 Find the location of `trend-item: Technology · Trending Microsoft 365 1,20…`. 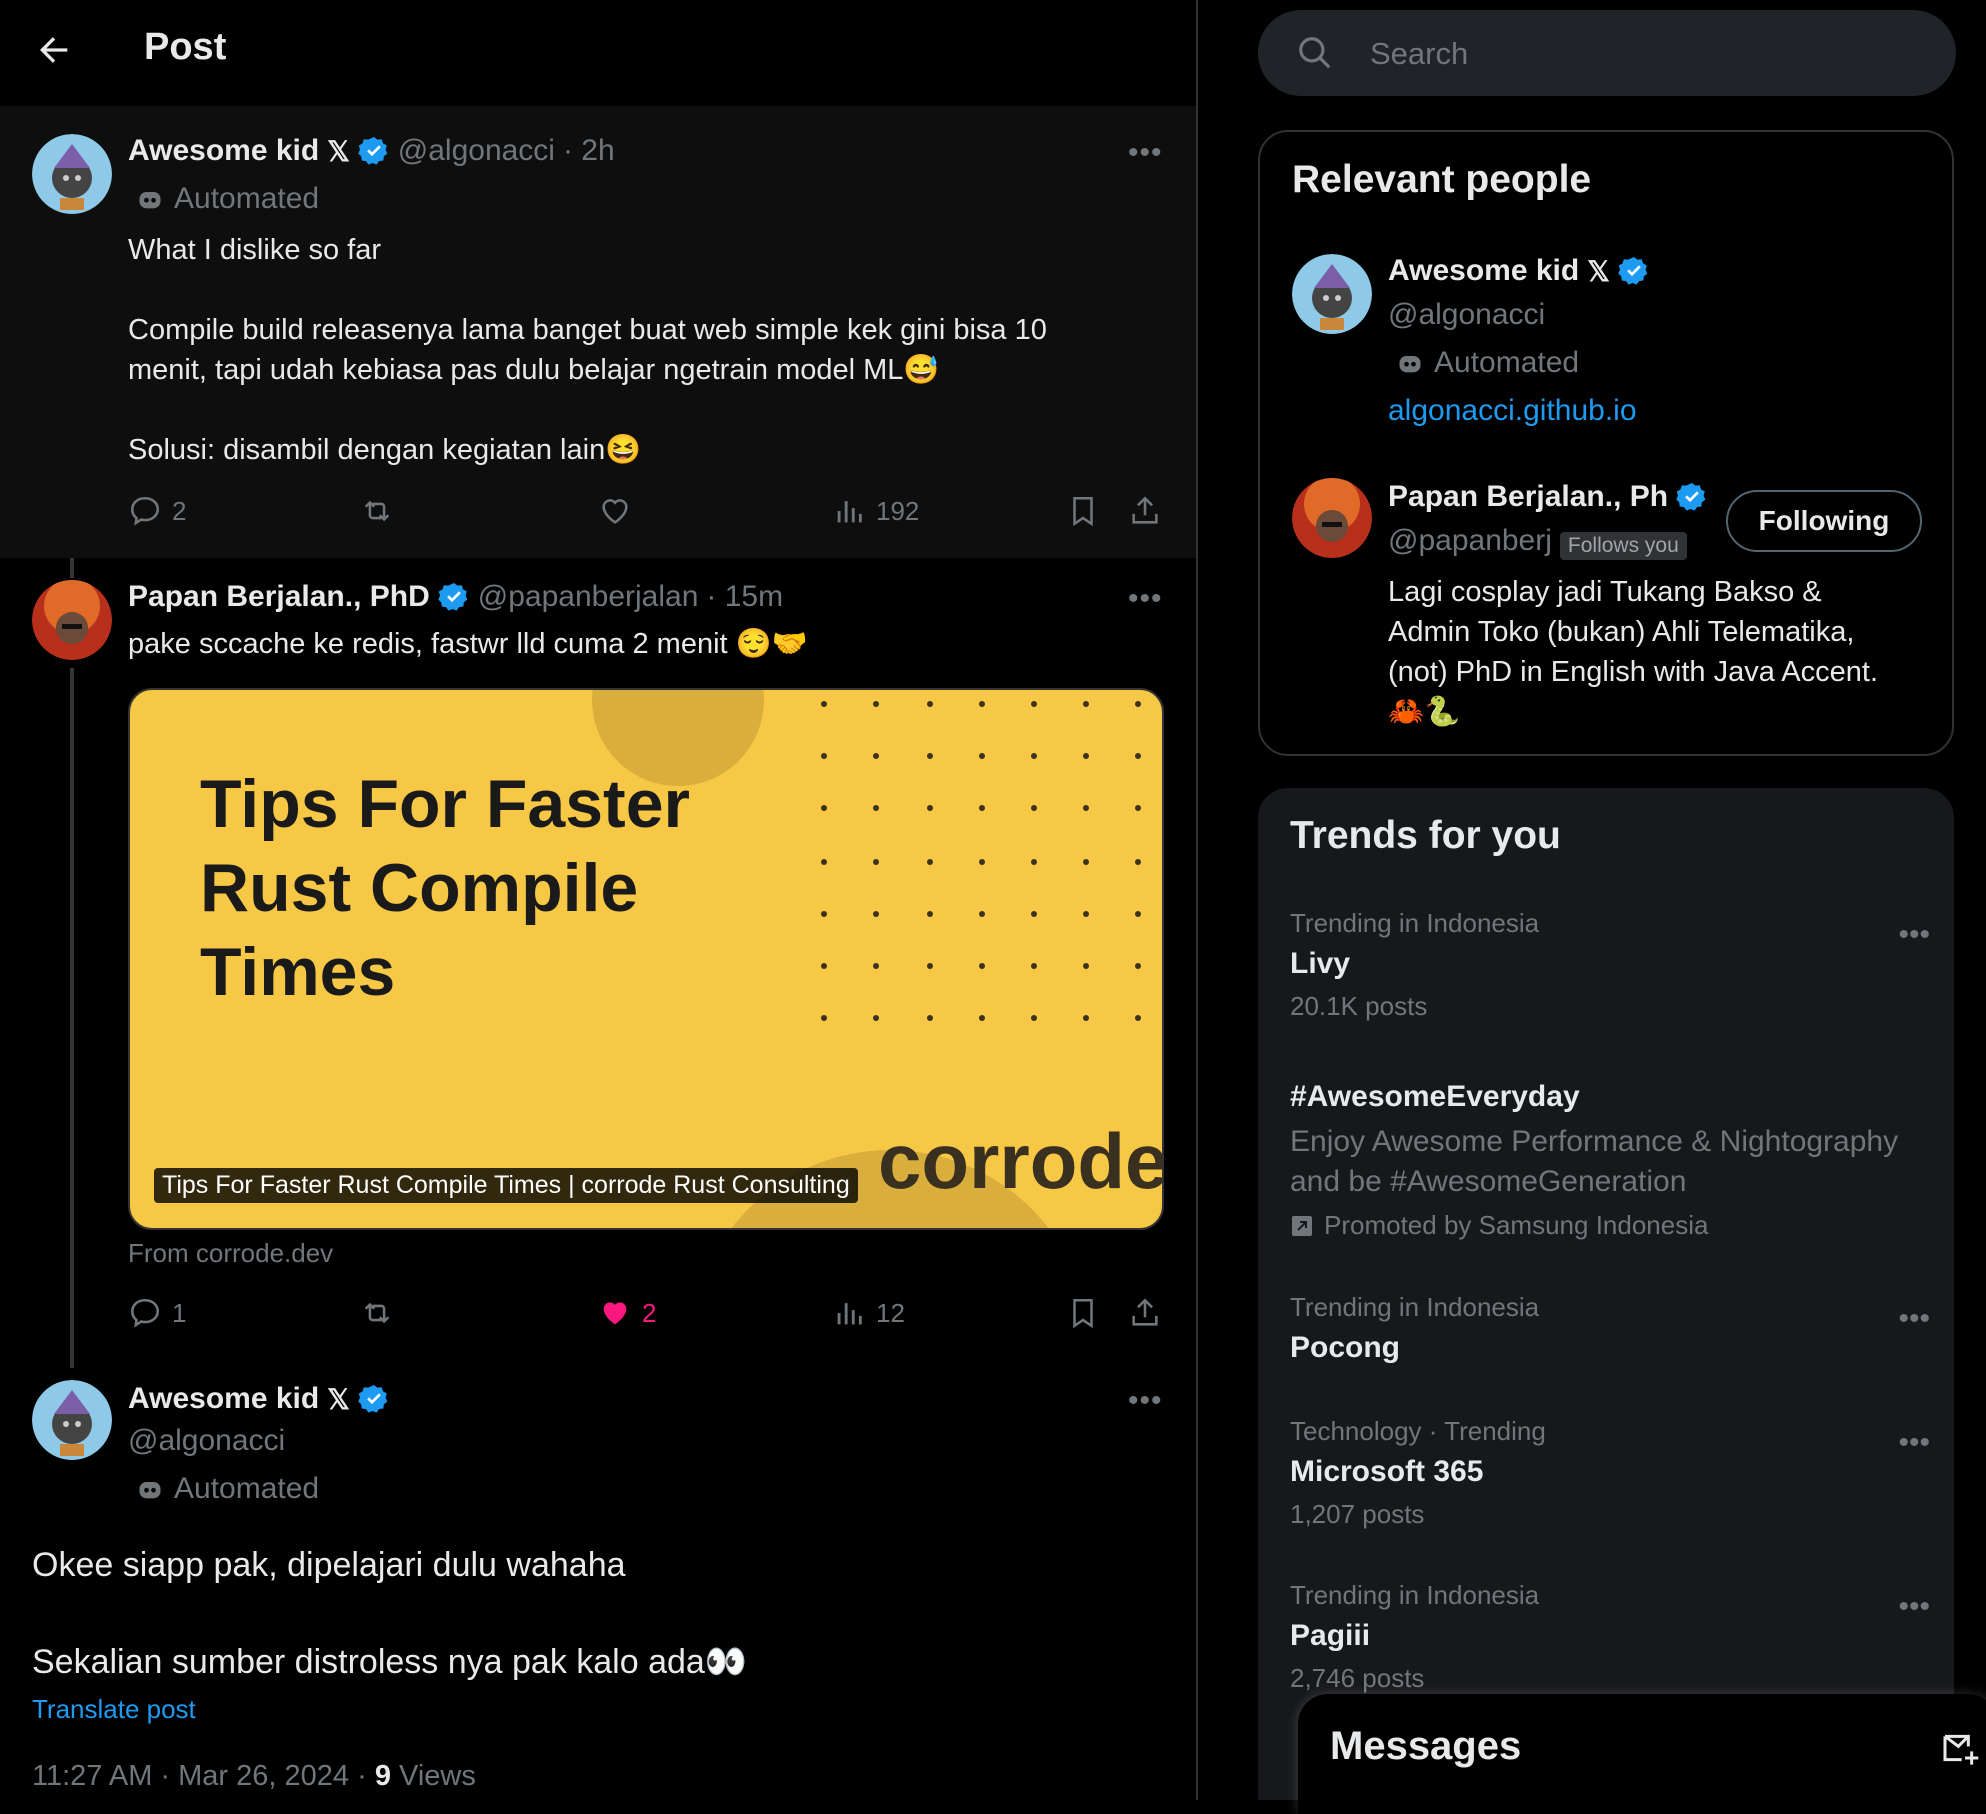

trend-item: Technology · Trending Microsoft 365 1,20… is located at coordinates (1610, 1473).